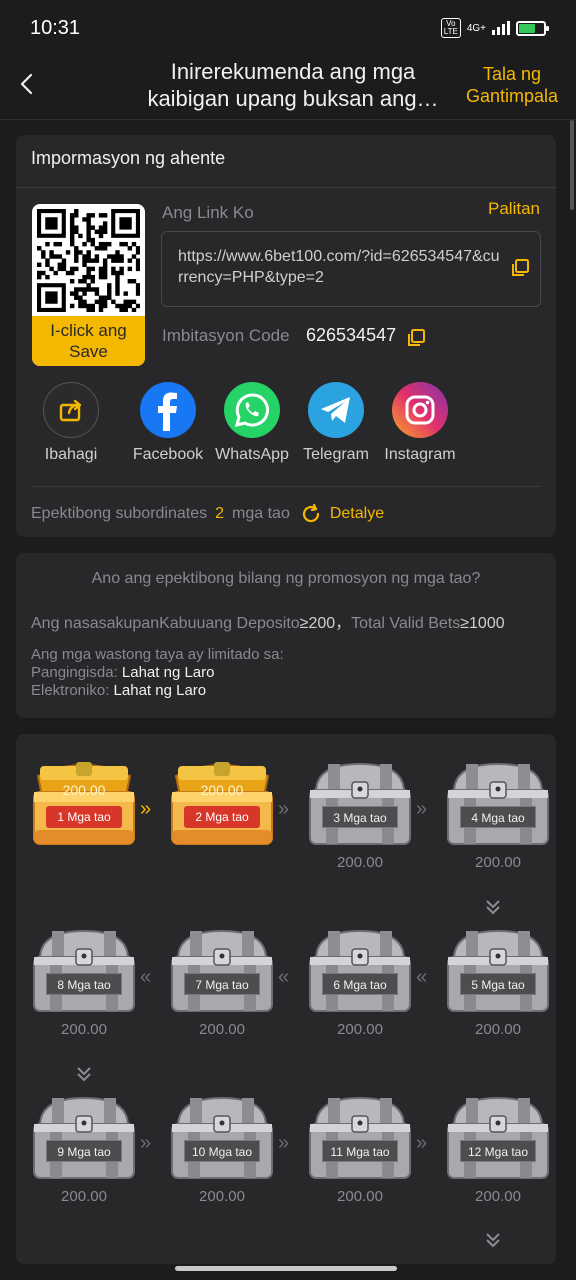 This screenshot has width=576, height=1280. What do you see at coordinates (351, 335) in the screenshot?
I see `invite-code-value: 626534547` at bounding box center [351, 335].